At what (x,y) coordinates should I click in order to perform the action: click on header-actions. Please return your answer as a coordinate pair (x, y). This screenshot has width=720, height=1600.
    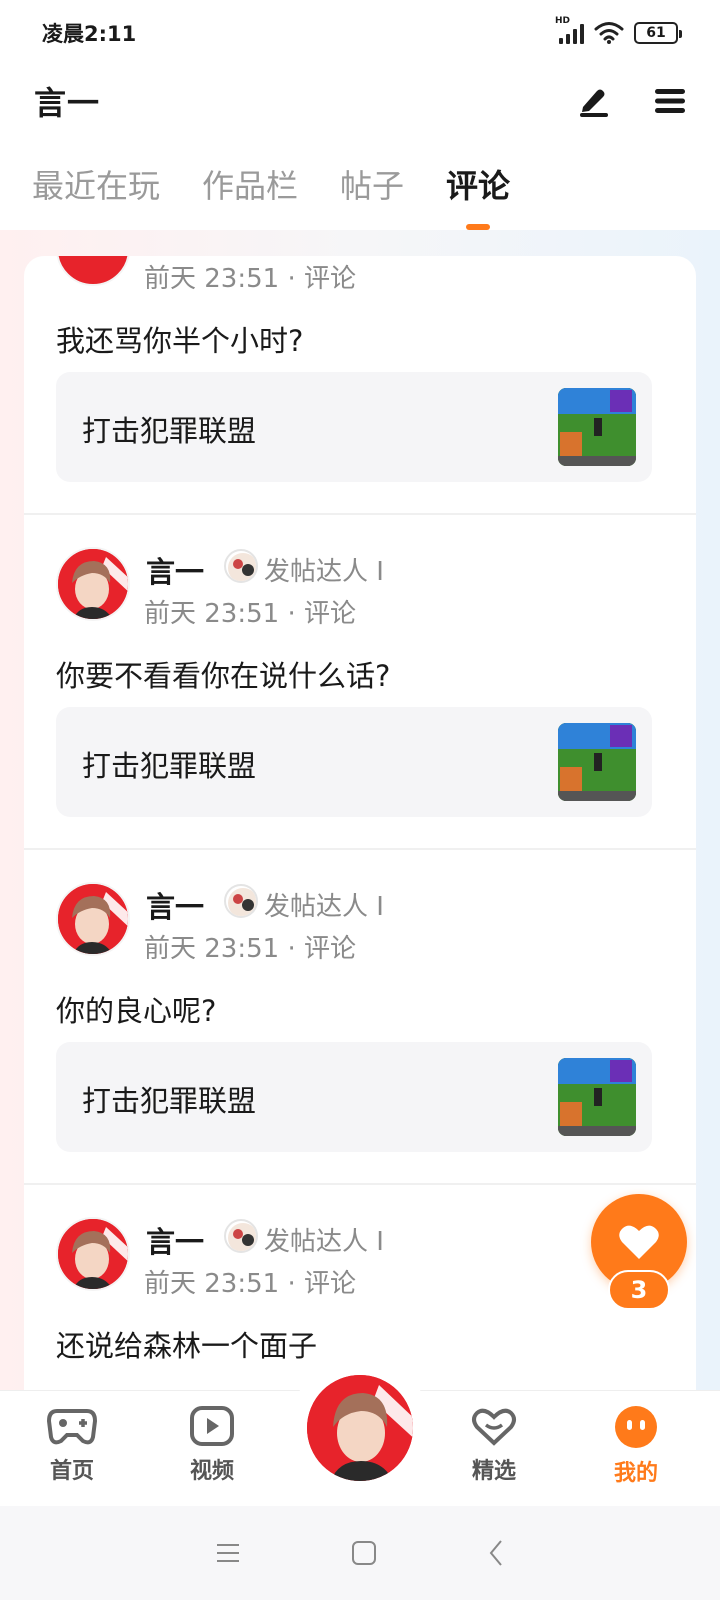
    Looking at the image, I should click on (632, 101).